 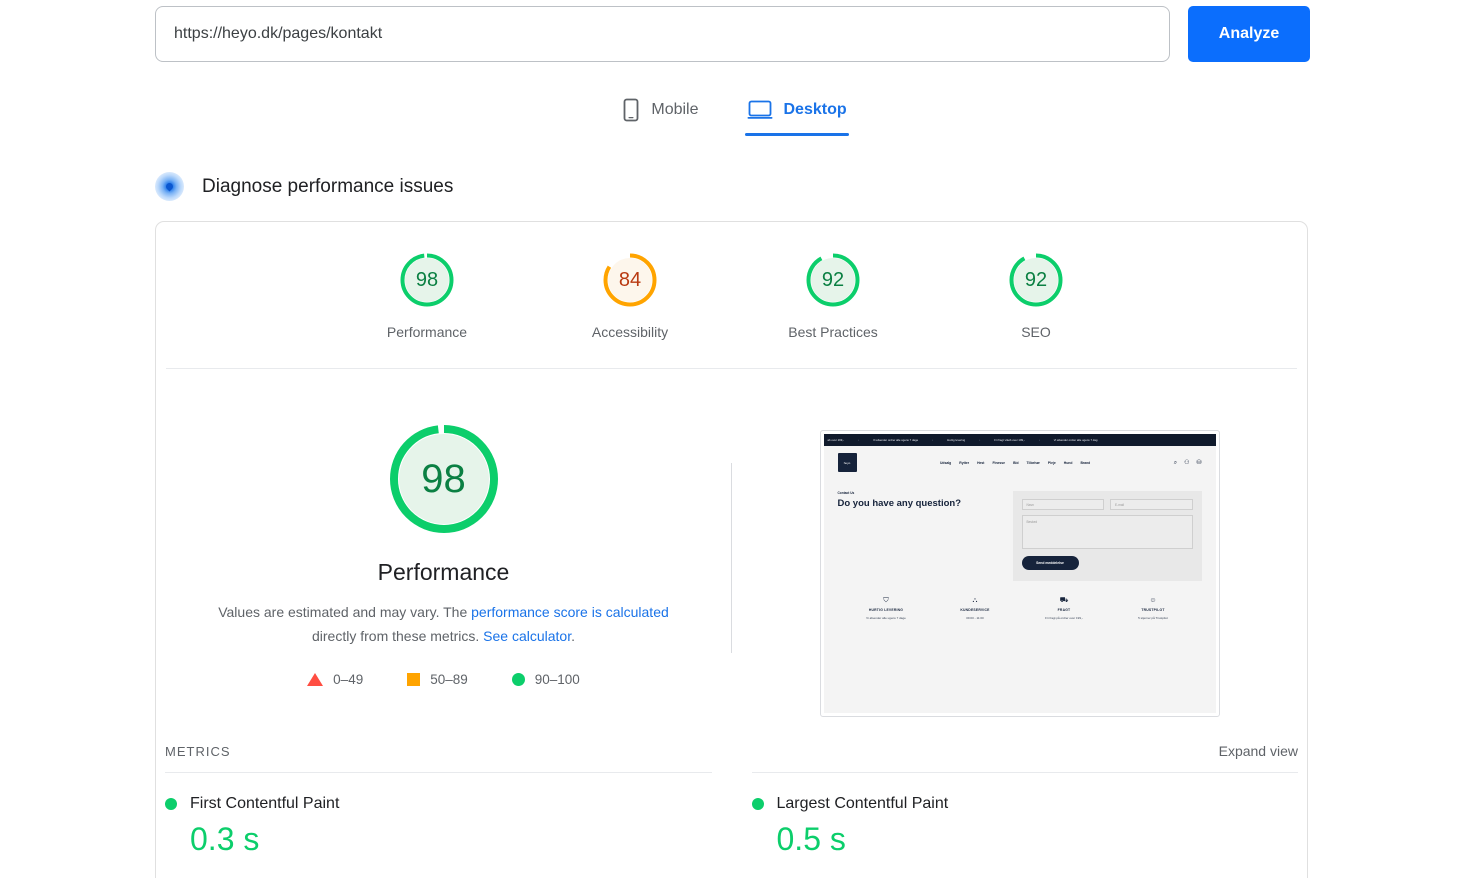 I want to click on gauge-ring-seo: 92, so click(x=1036, y=280).